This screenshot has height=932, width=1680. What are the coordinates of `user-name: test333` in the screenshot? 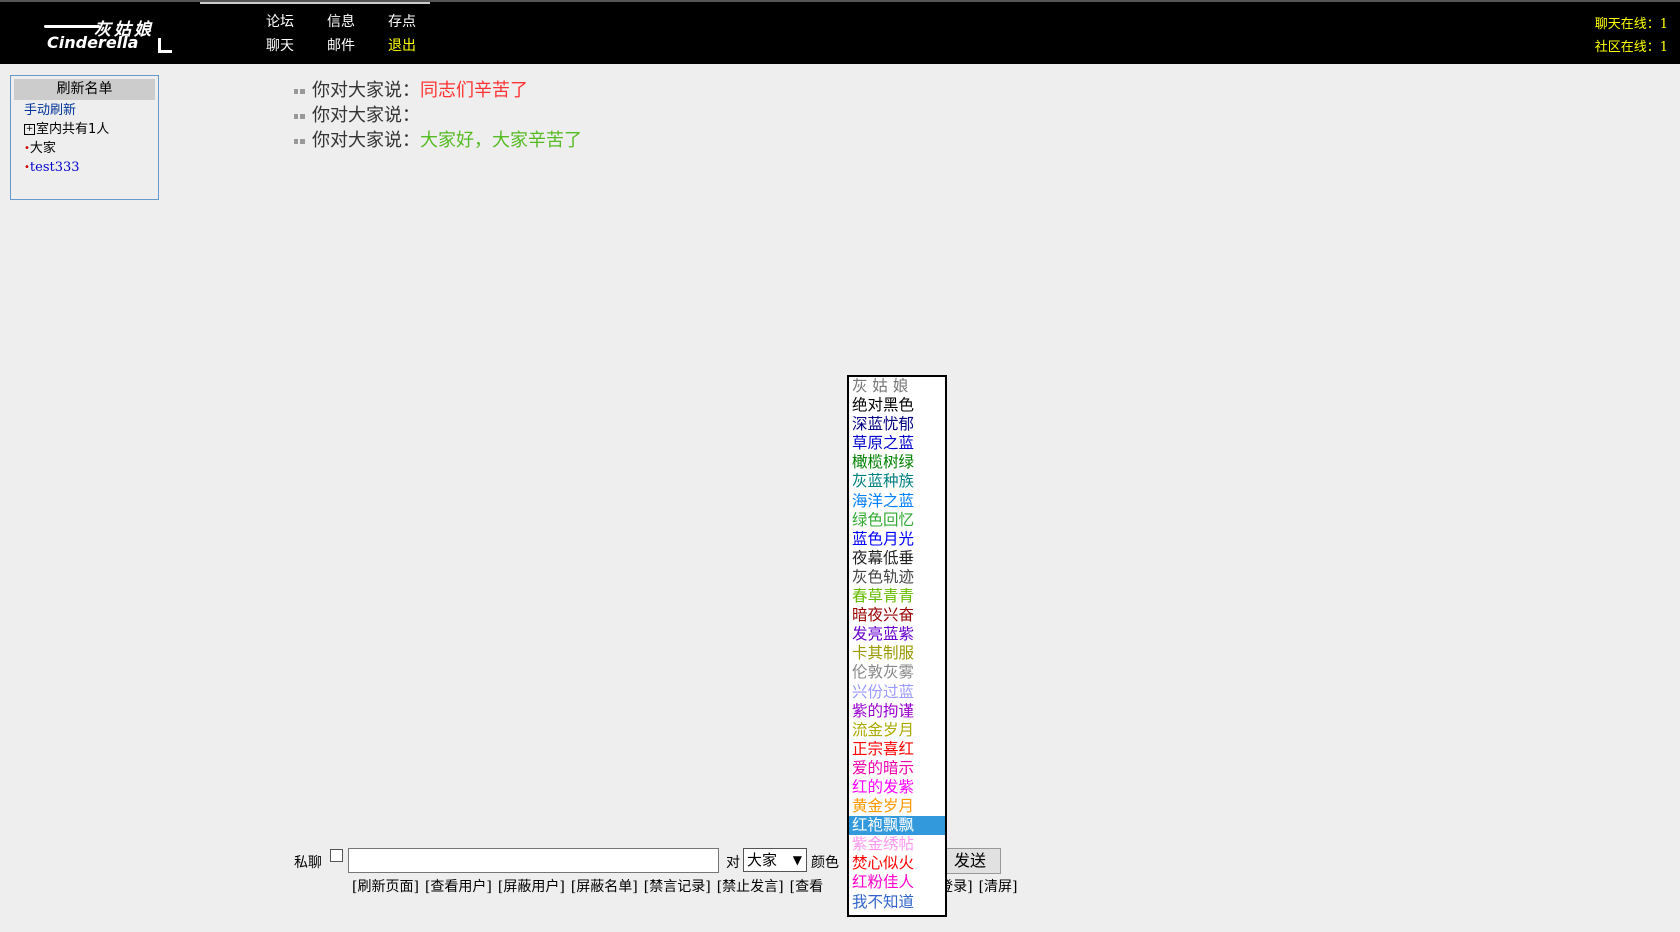 It's located at (54, 167).